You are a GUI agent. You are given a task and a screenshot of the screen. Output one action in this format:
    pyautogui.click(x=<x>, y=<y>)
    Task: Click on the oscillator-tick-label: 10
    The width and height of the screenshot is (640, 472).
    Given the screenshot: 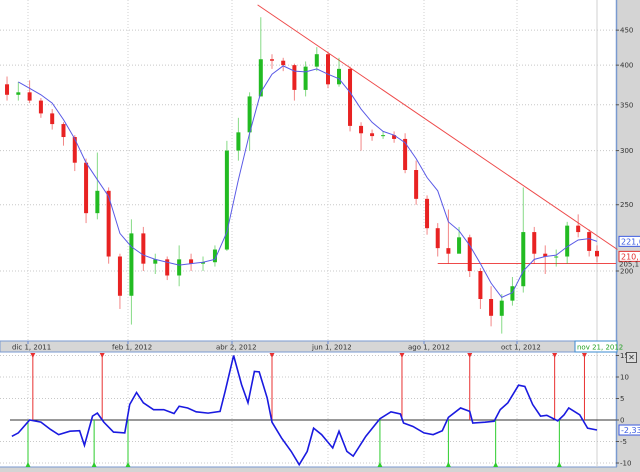 What is the action you would take?
    pyautogui.click(x=624, y=378)
    